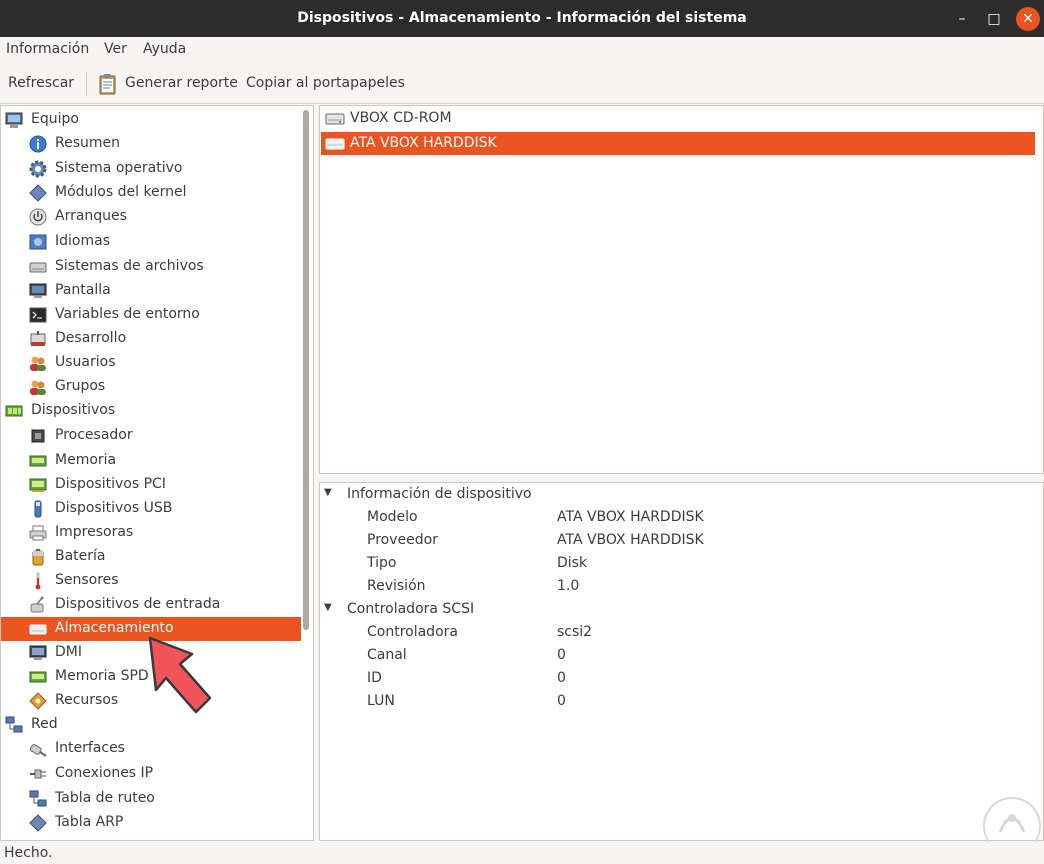 The height and width of the screenshot is (864, 1044). I want to click on section-informacion-dispositivo: ▼ Información de dispositivo, so click(670, 495).